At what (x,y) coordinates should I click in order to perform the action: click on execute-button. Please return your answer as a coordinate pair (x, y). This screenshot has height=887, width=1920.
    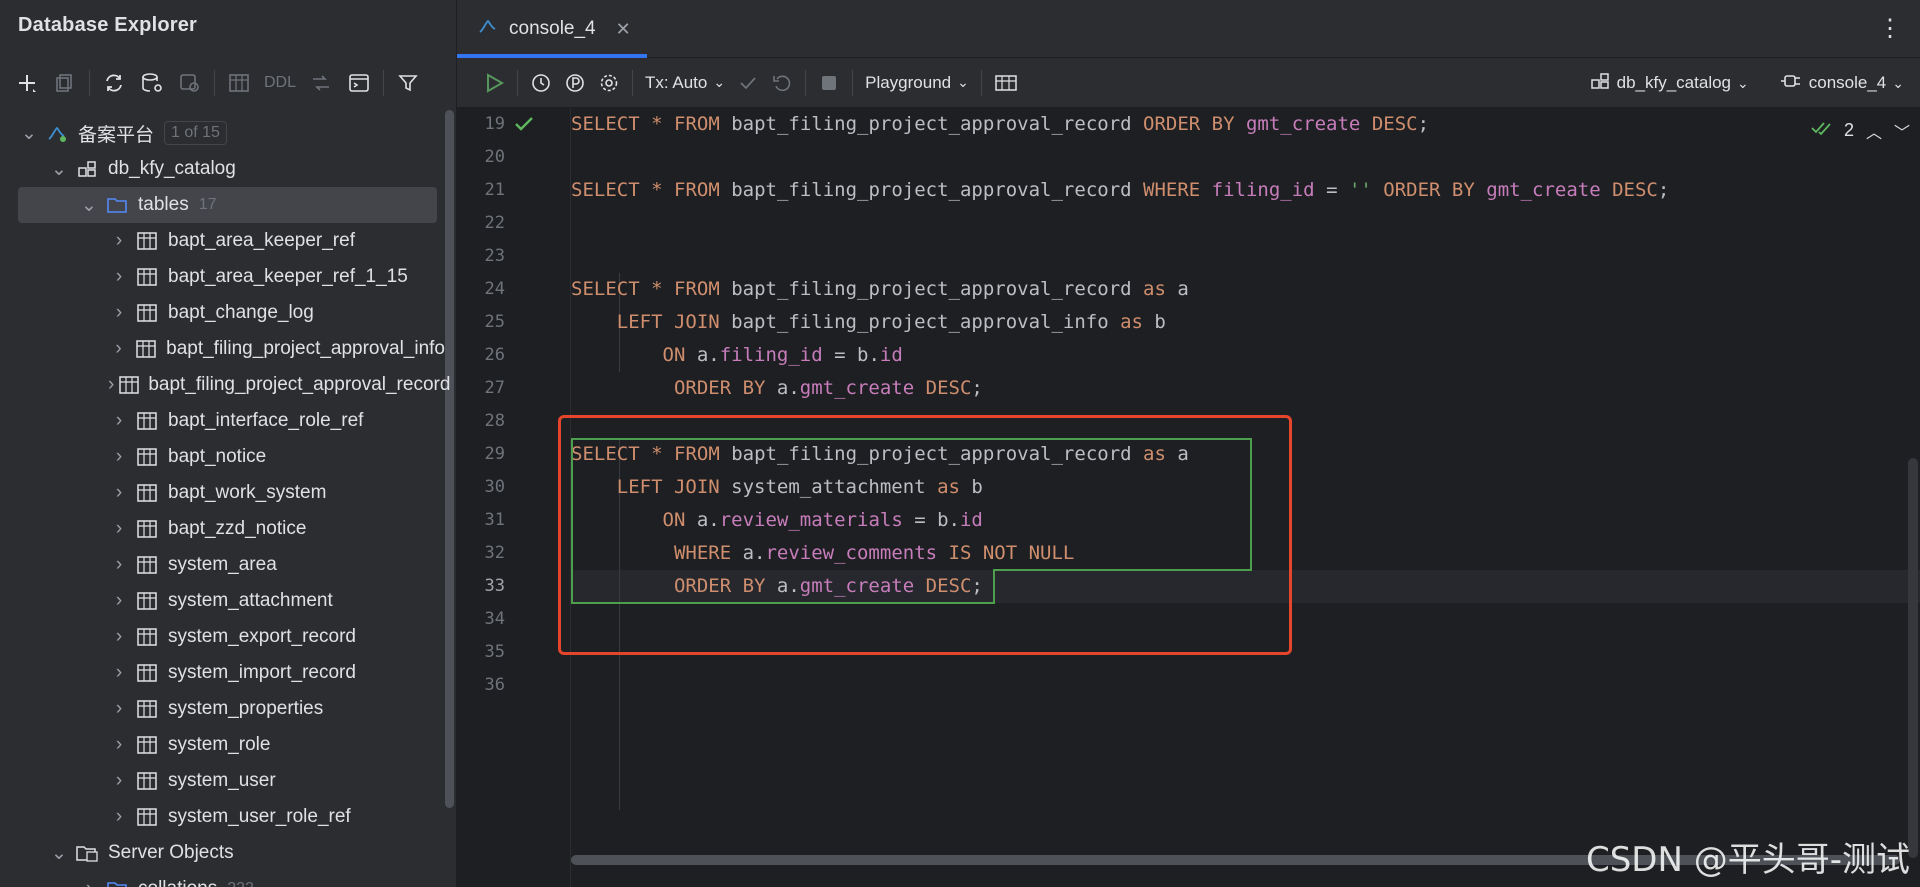
    Looking at the image, I should click on (494, 83).